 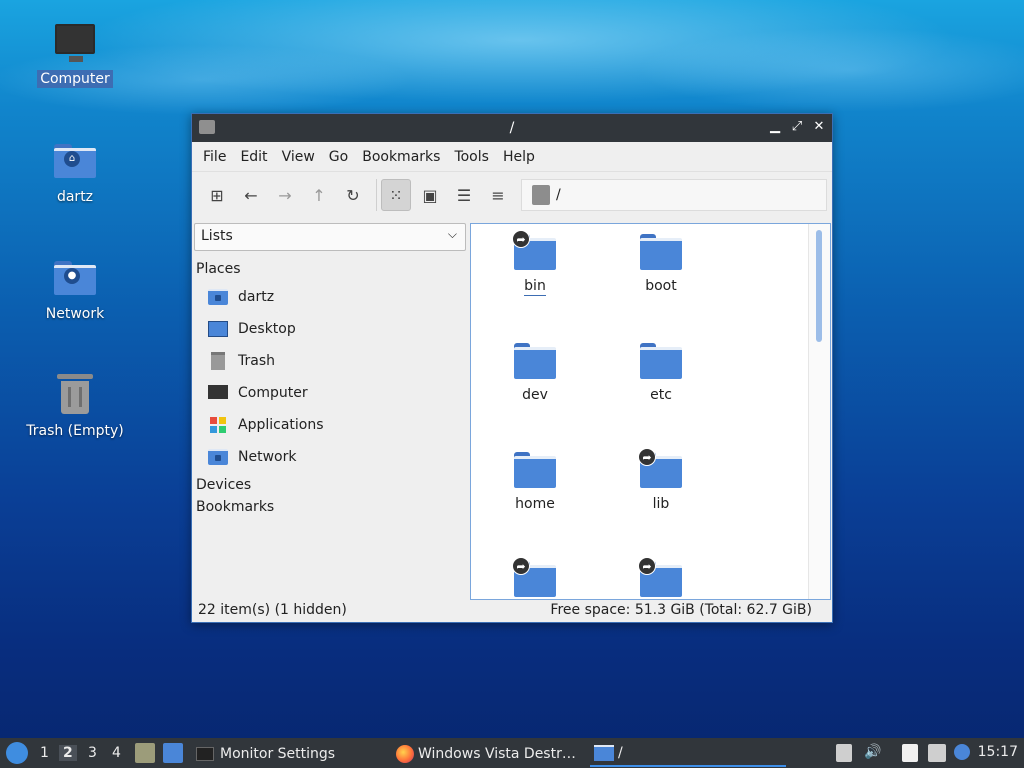 I want to click on desktop-icon, so click(x=218, y=329).